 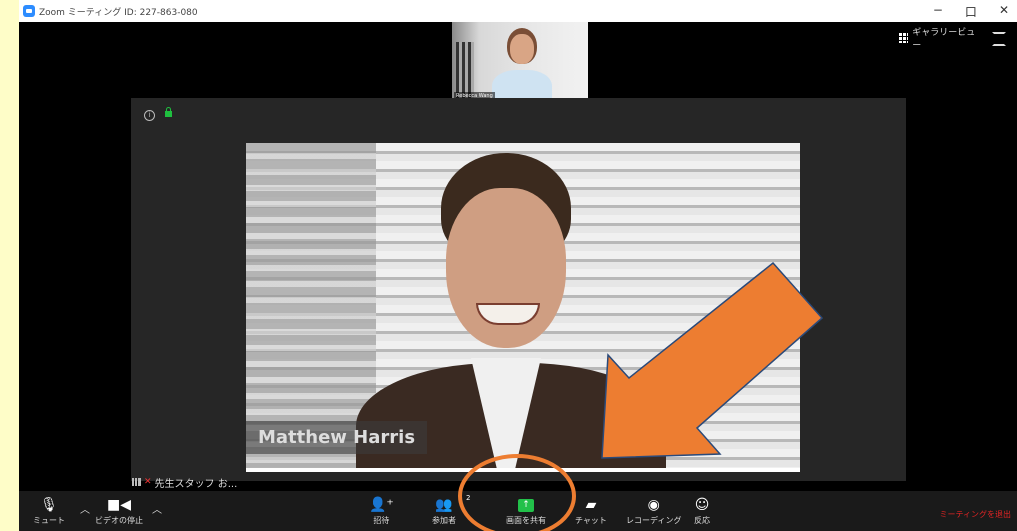 I want to click on participants-icon: 👥, so click(x=444, y=505).